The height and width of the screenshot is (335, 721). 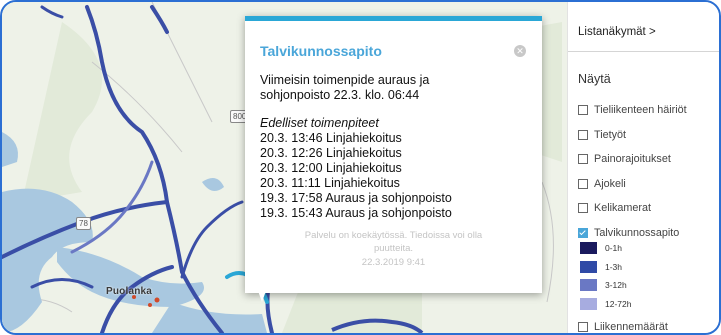 I want to click on legend-row: 0-1h, so click(x=640, y=248).